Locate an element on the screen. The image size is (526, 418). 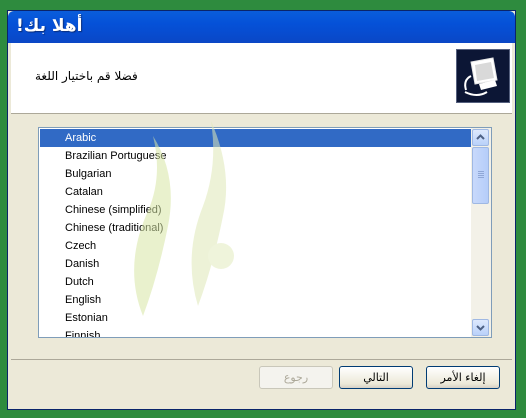
list-item-dutch: Dutch is located at coordinates (256, 282).